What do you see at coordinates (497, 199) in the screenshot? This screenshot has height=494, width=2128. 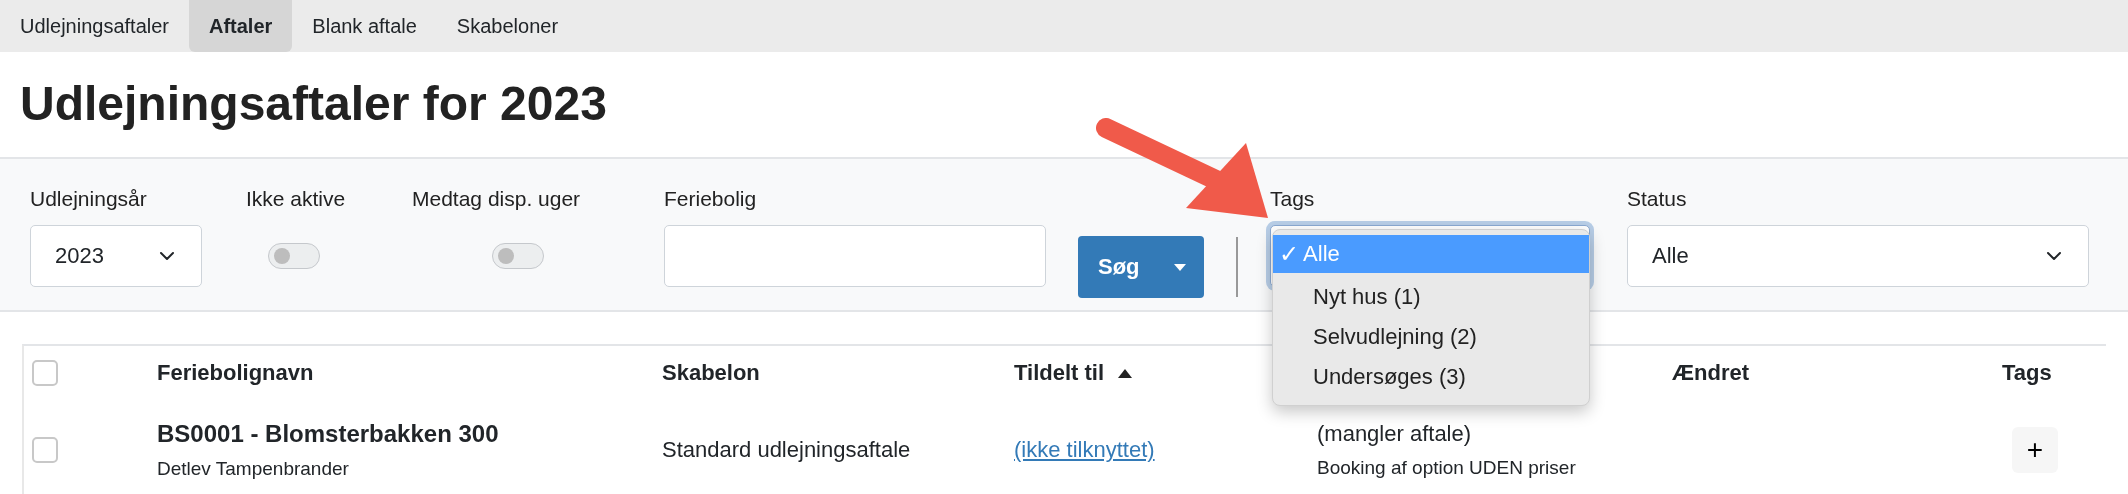 I see `field-label: Medtag disp. uger` at bounding box center [497, 199].